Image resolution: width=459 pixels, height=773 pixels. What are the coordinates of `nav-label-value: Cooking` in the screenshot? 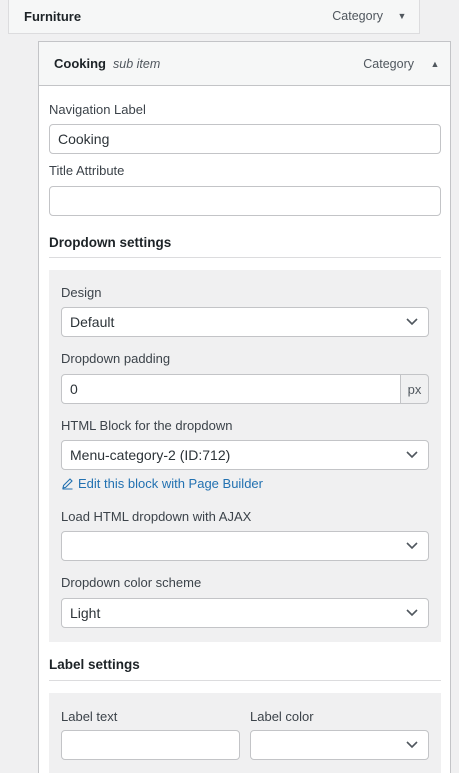 It's located at (84, 139).